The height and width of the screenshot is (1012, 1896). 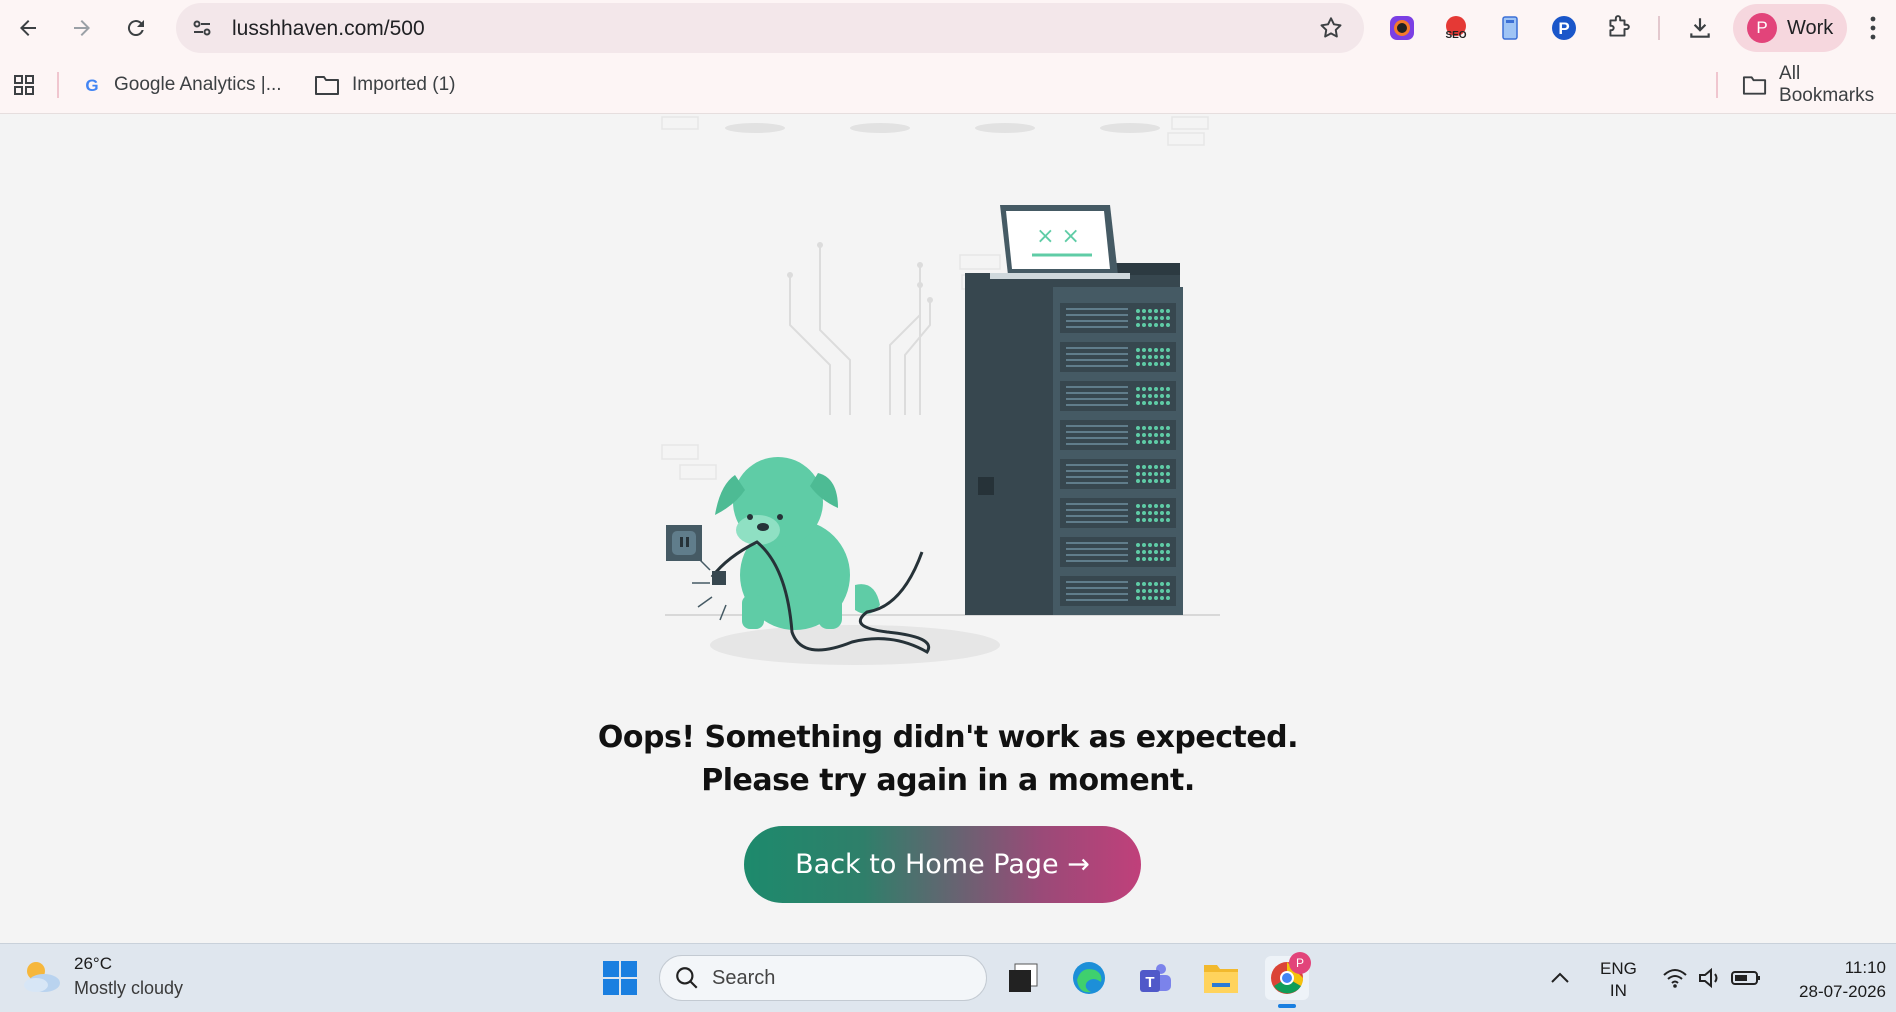 I want to click on chrome-taskbar-icon: P, so click(x=1288, y=980).